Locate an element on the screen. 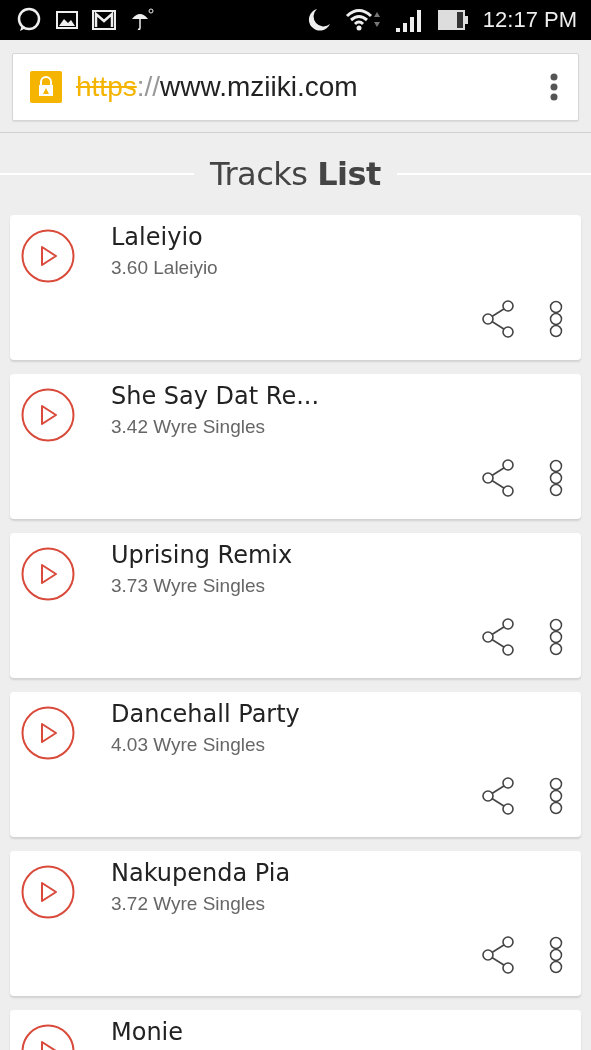 This screenshot has height=1050, width=591. url-text: https://www.mziiki.com is located at coordinates (217, 87).